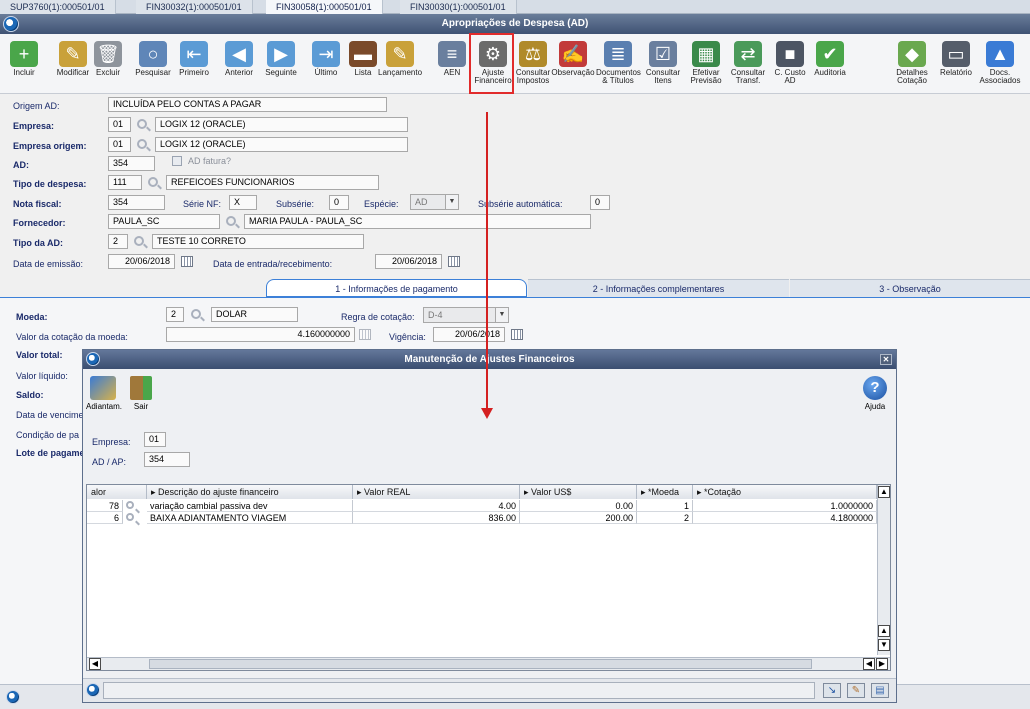  What do you see at coordinates (164, 221) in the screenshot?
I see `fornecedor-code-field: PAULA_SC` at bounding box center [164, 221].